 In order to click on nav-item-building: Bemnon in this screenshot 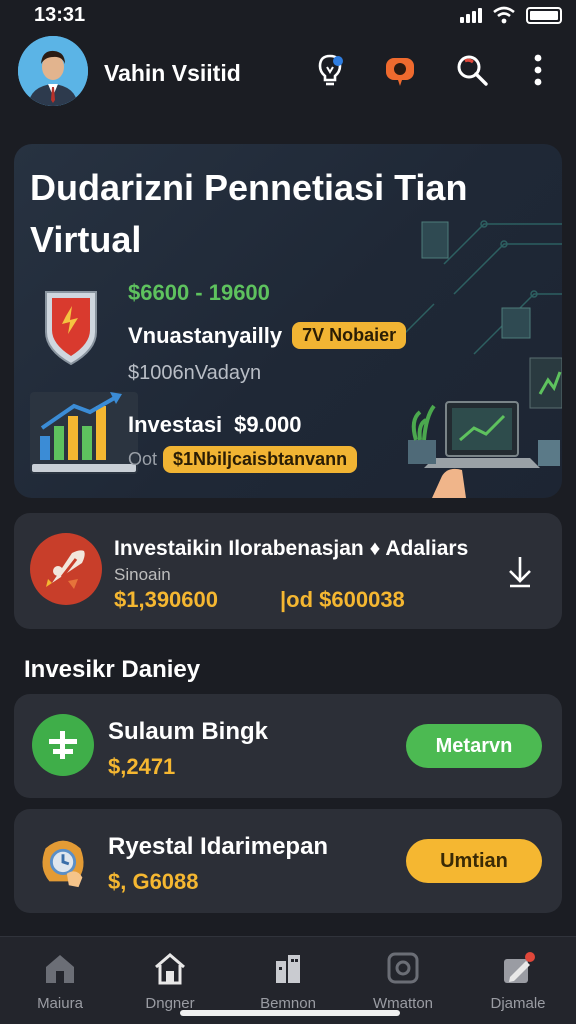, I will do `click(288, 981)`.